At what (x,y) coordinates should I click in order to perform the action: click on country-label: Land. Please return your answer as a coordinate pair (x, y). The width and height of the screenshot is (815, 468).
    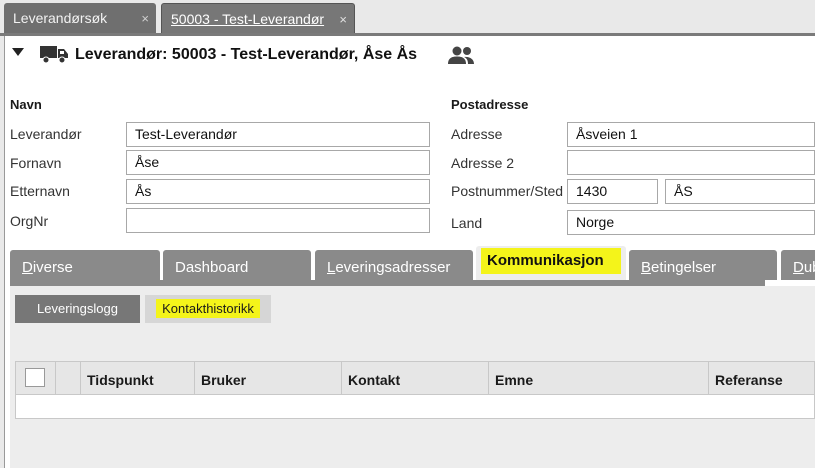
    Looking at the image, I should click on (467, 223).